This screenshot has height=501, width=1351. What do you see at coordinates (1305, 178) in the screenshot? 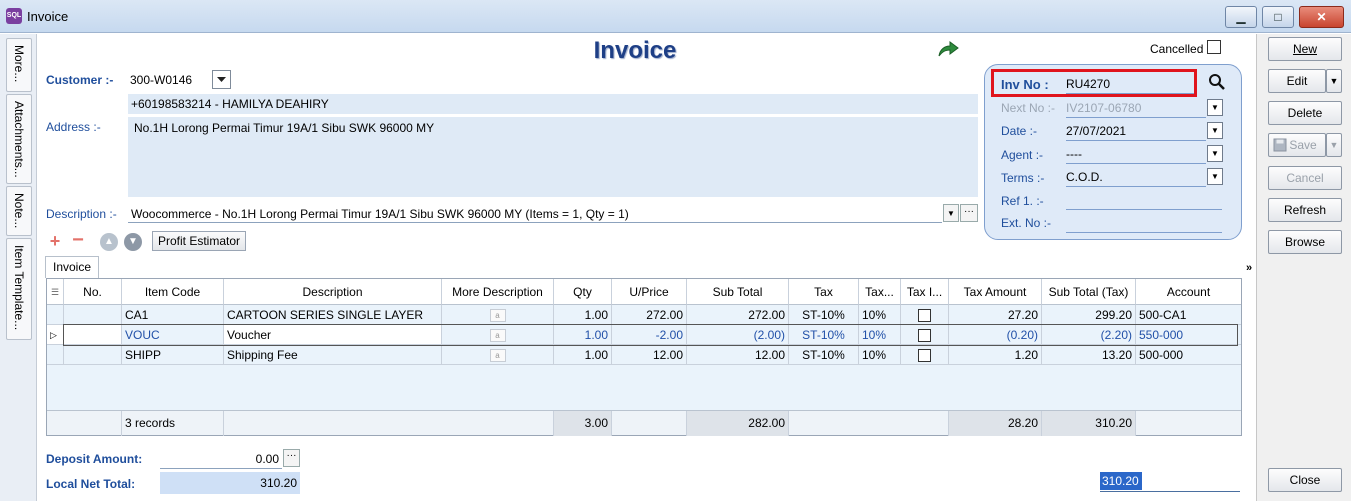
I see `cancel-button: Cancel` at bounding box center [1305, 178].